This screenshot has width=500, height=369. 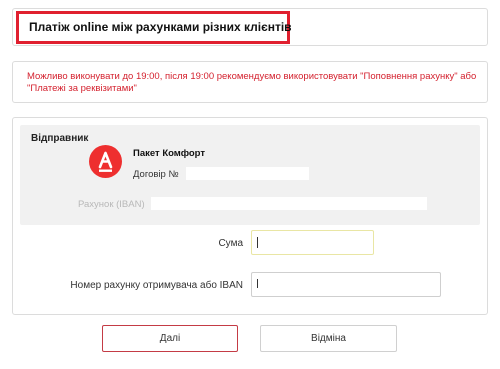 What do you see at coordinates (156, 174) in the screenshot?
I see `contract-label: Договір №` at bounding box center [156, 174].